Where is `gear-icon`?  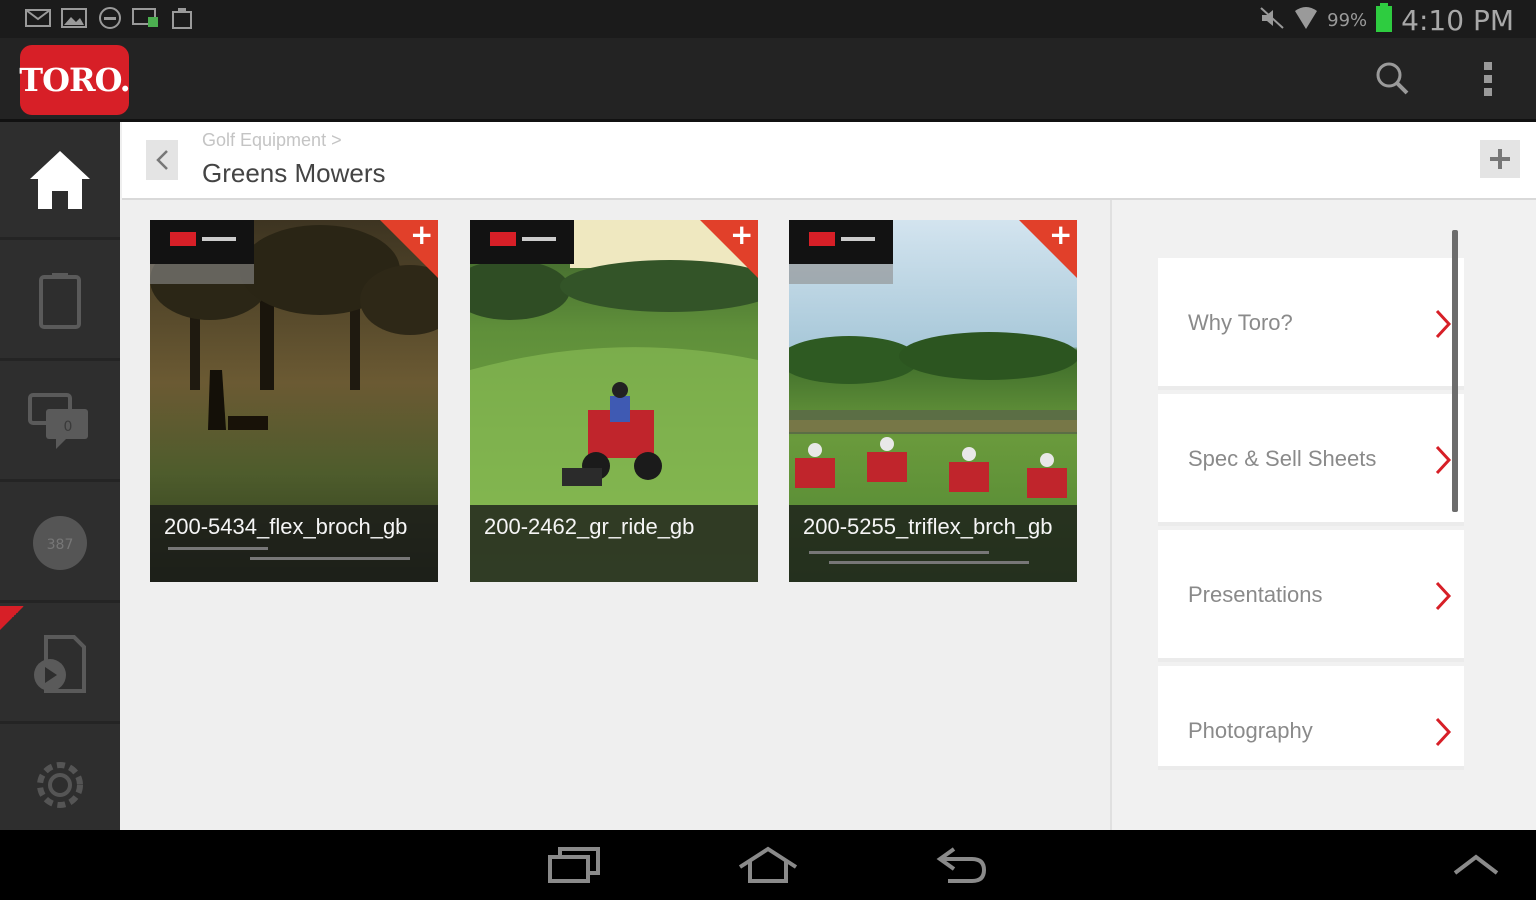 gear-icon is located at coordinates (60, 784).